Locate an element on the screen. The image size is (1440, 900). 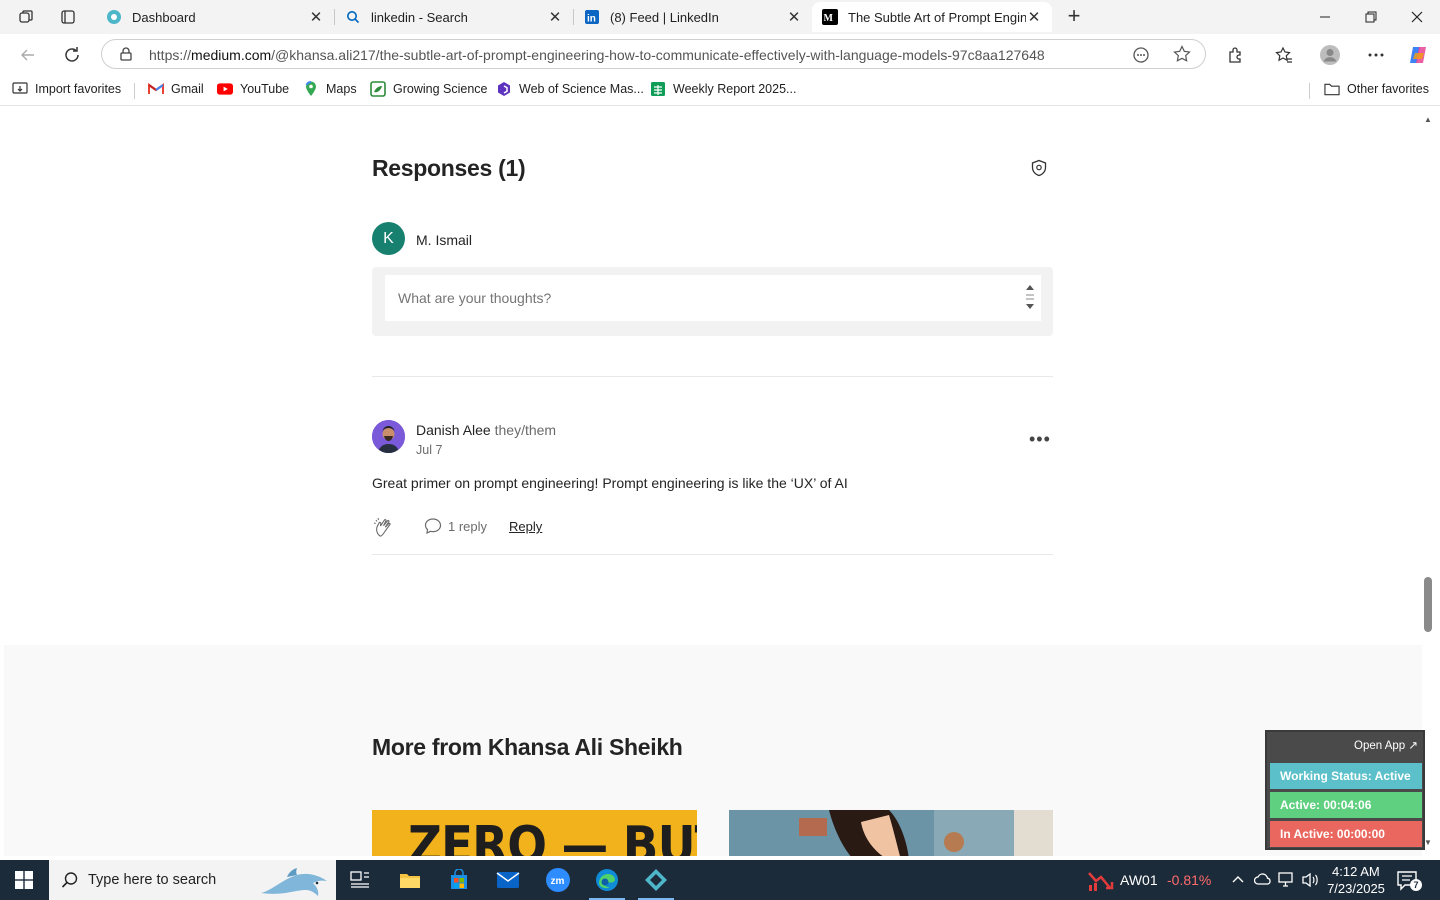
search-placeholder: Type here to search is located at coordinates (152, 880).